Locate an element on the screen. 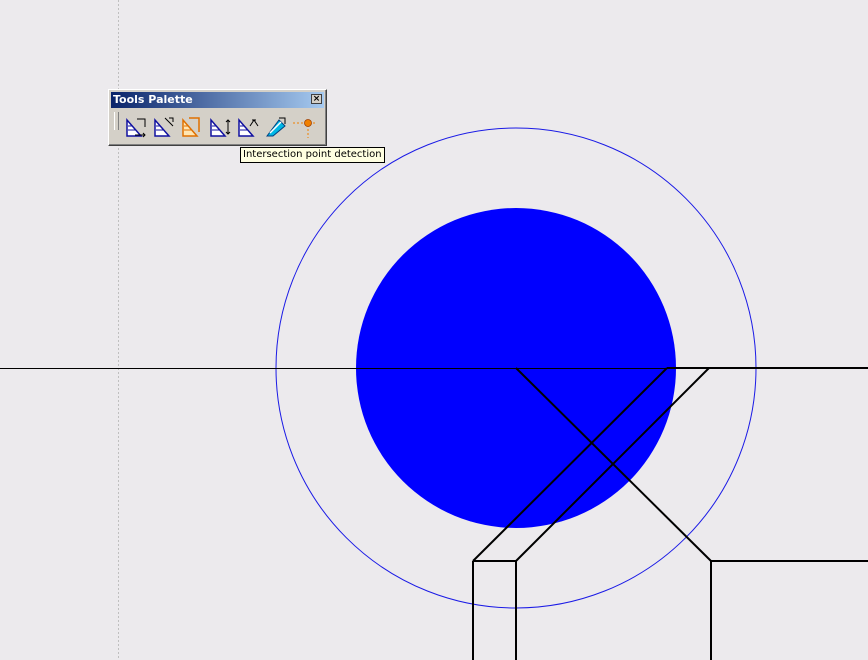 The width and height of the screenshot is (868, 660). auto-constraint-icon is located at coordinates (247, 127).